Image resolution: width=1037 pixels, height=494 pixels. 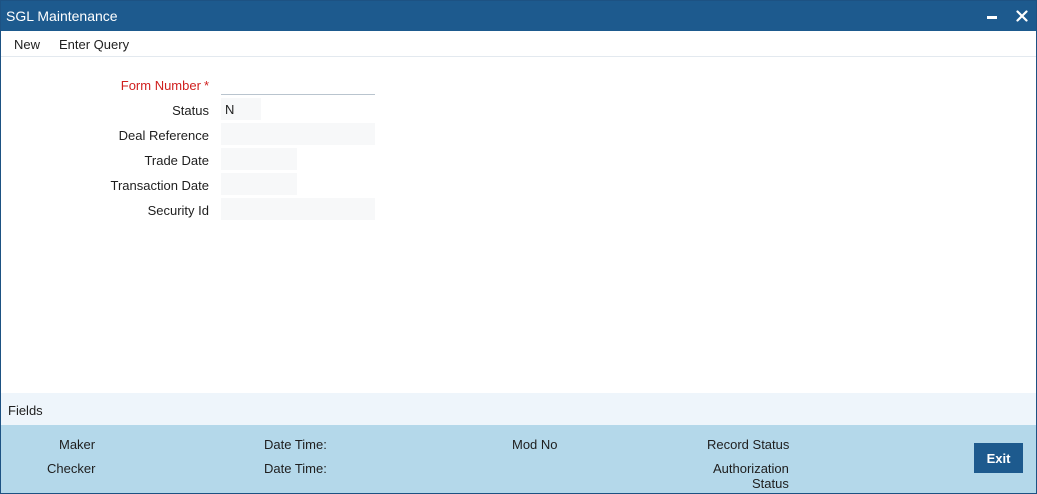 What do you see at coordinates (518, 409) in the screenshot?
I see `fields-bar: Fields` at bounding box center [518, 409].